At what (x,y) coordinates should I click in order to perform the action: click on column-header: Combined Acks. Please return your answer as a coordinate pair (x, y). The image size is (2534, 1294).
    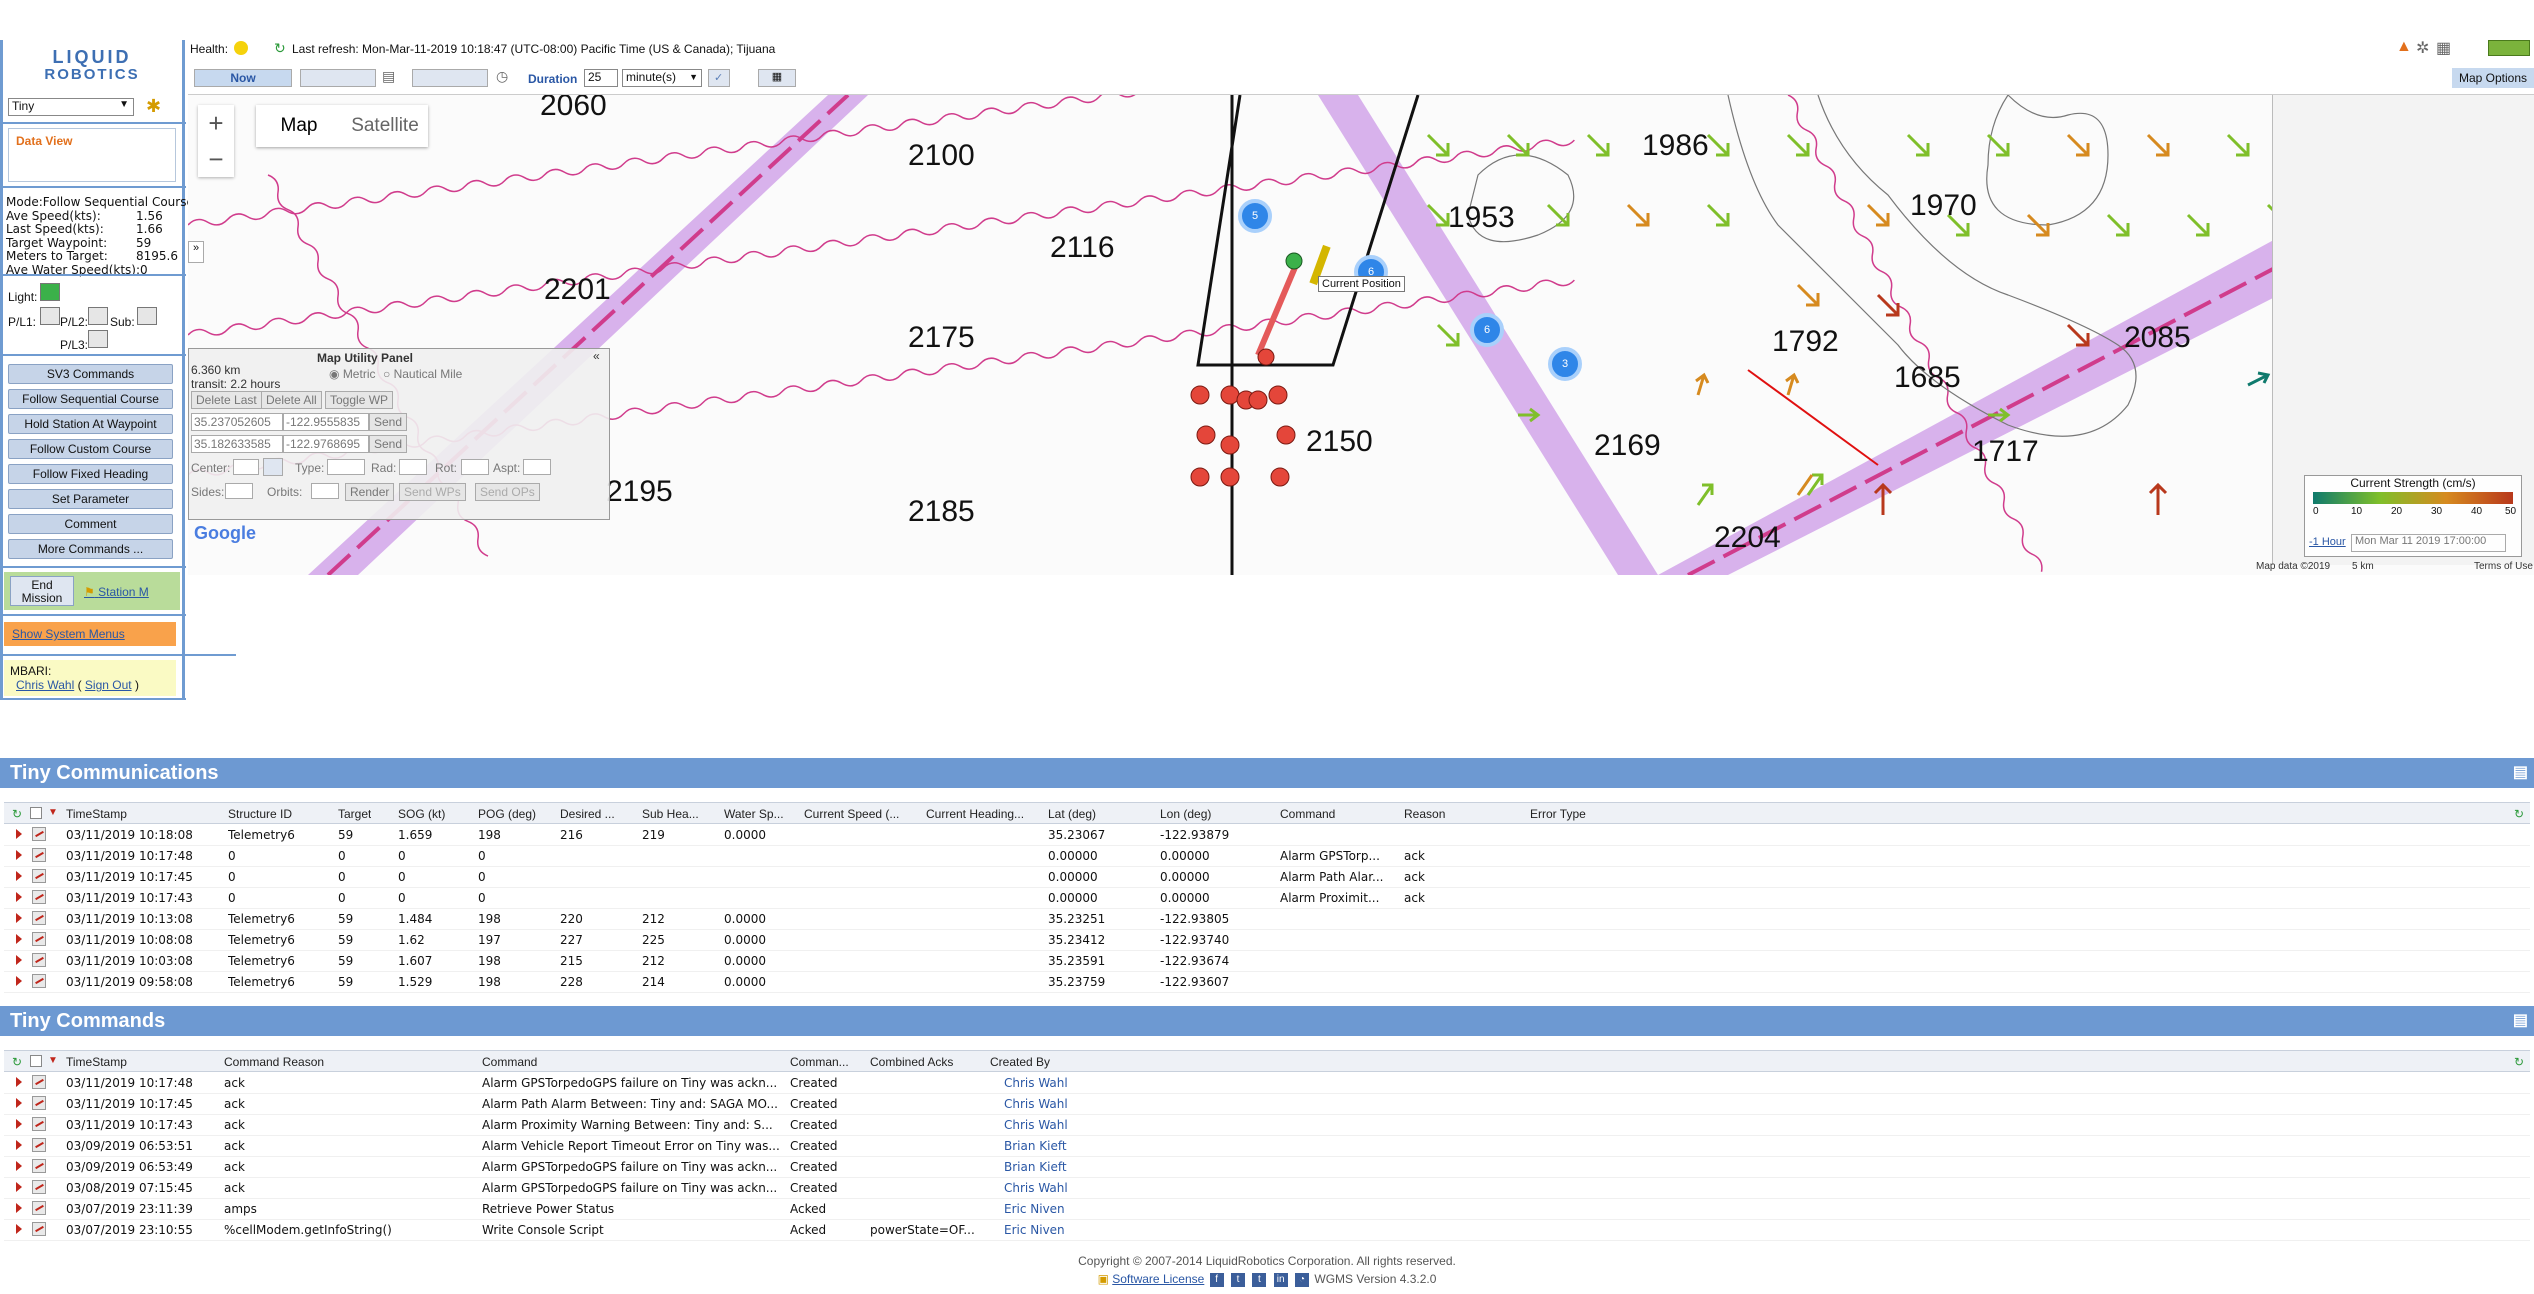
    Looking at the image, I should click on (911, 1062).